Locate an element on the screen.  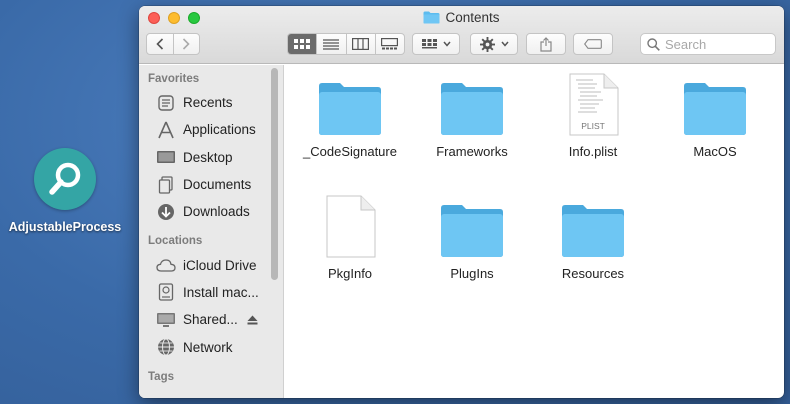
globe-icon is located at coordinates (166, 347).